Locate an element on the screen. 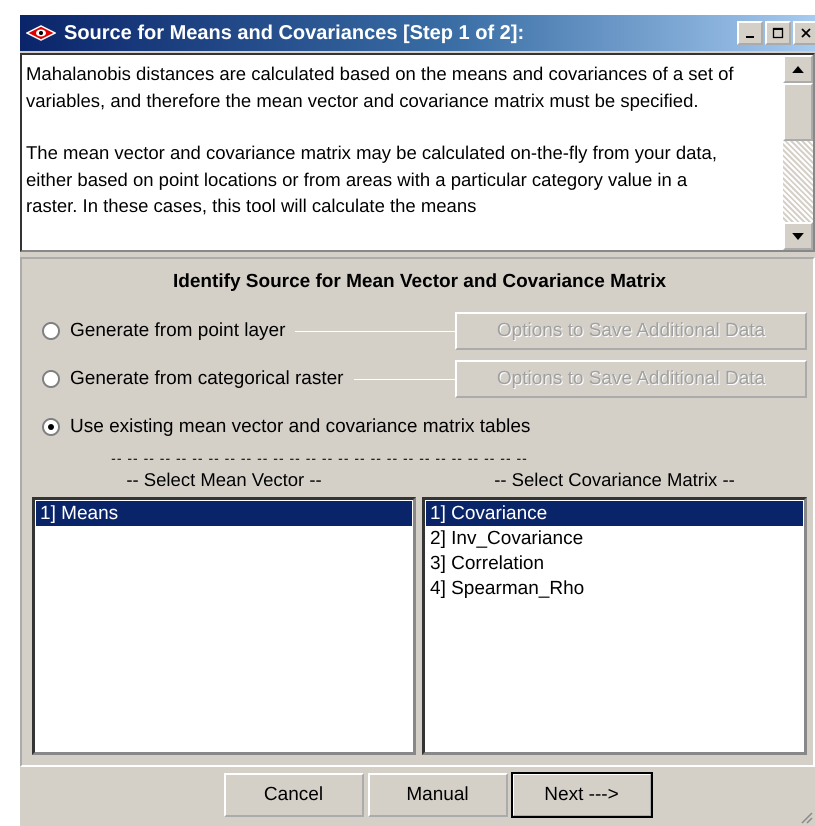  close-icon is located at coordinates (806, 33).